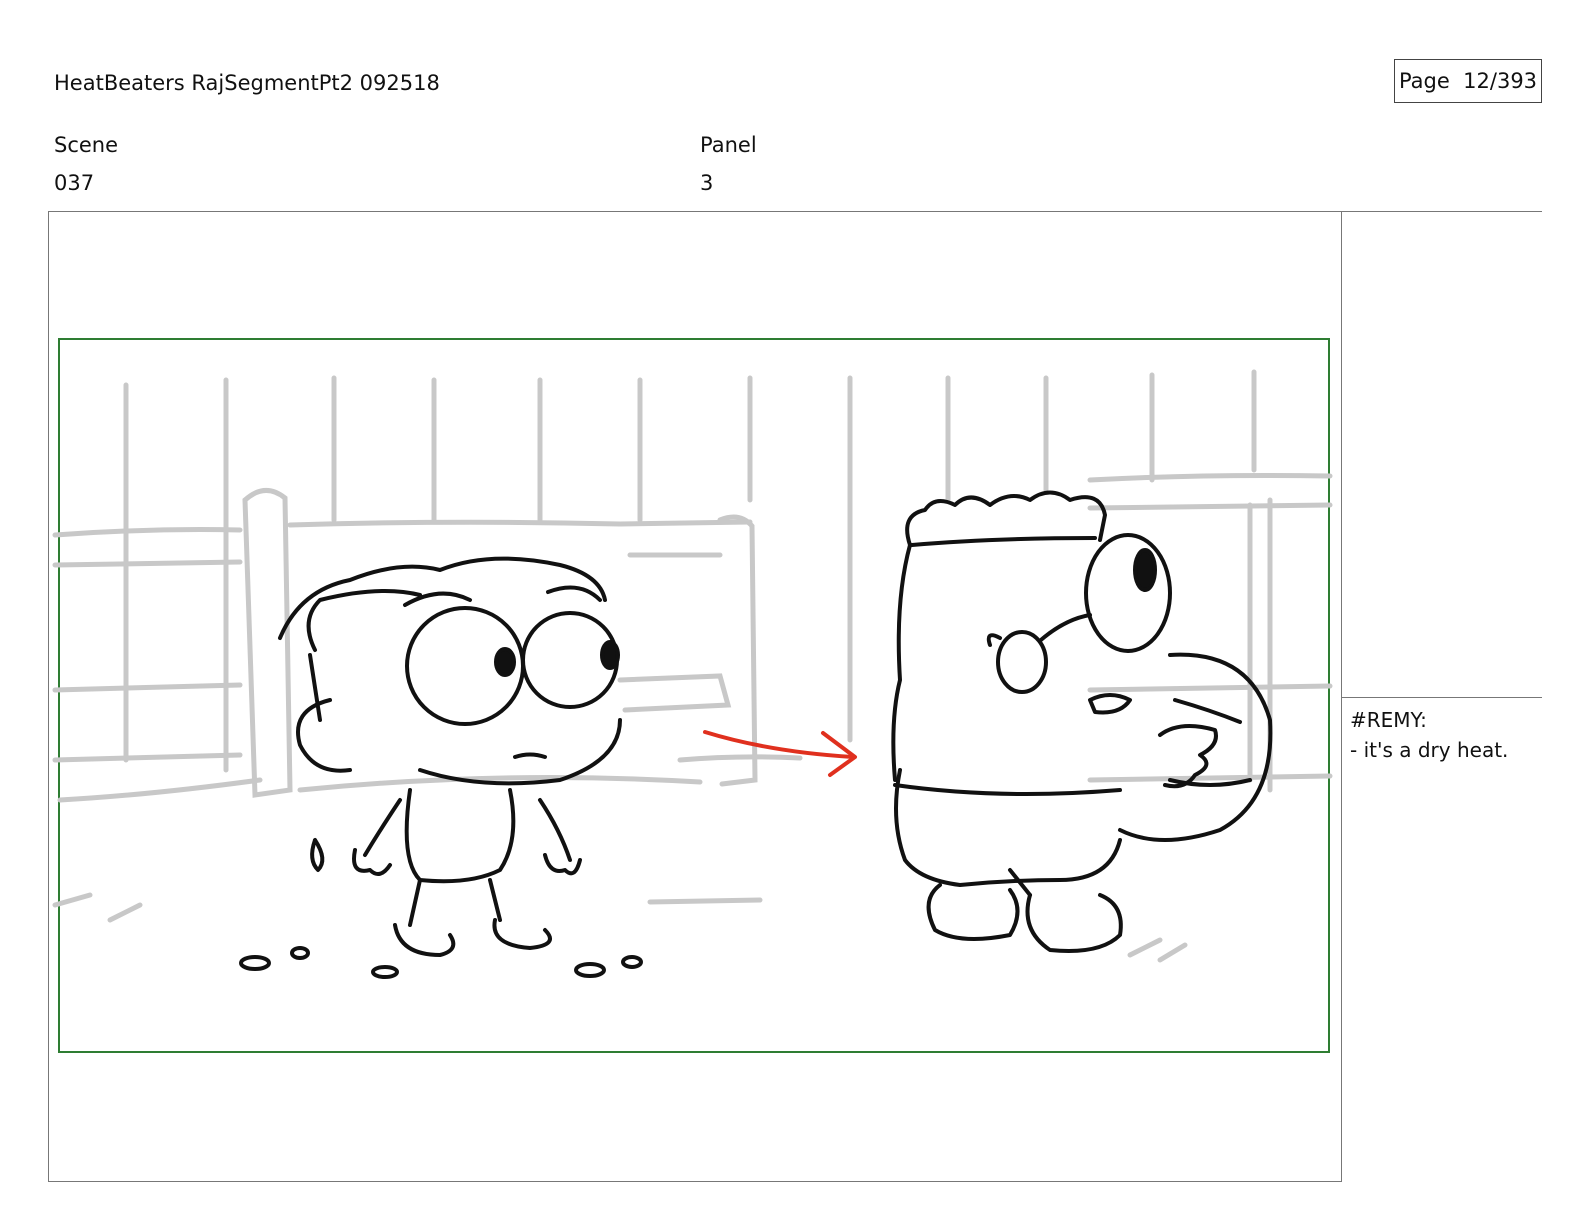  What do you see at coordinates (1082, 721) in the screenshot?
I see `character-right-sketch` at bounding box center [1082, 721].